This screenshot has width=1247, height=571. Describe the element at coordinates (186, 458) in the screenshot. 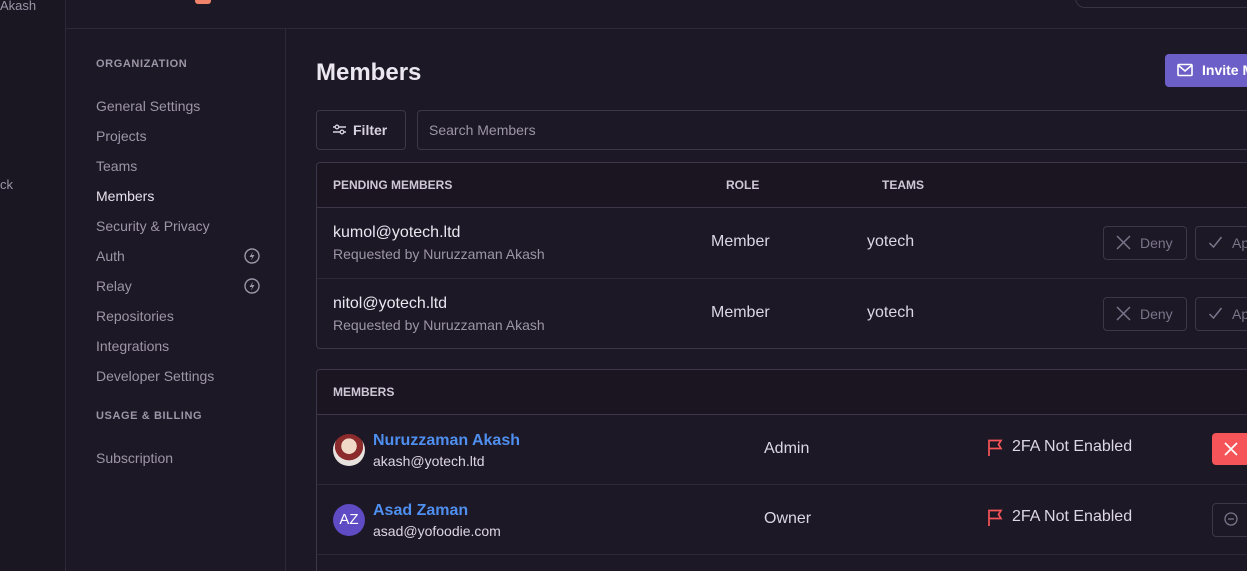

I see `sidebar-item-subscription: Subscription` at that location.